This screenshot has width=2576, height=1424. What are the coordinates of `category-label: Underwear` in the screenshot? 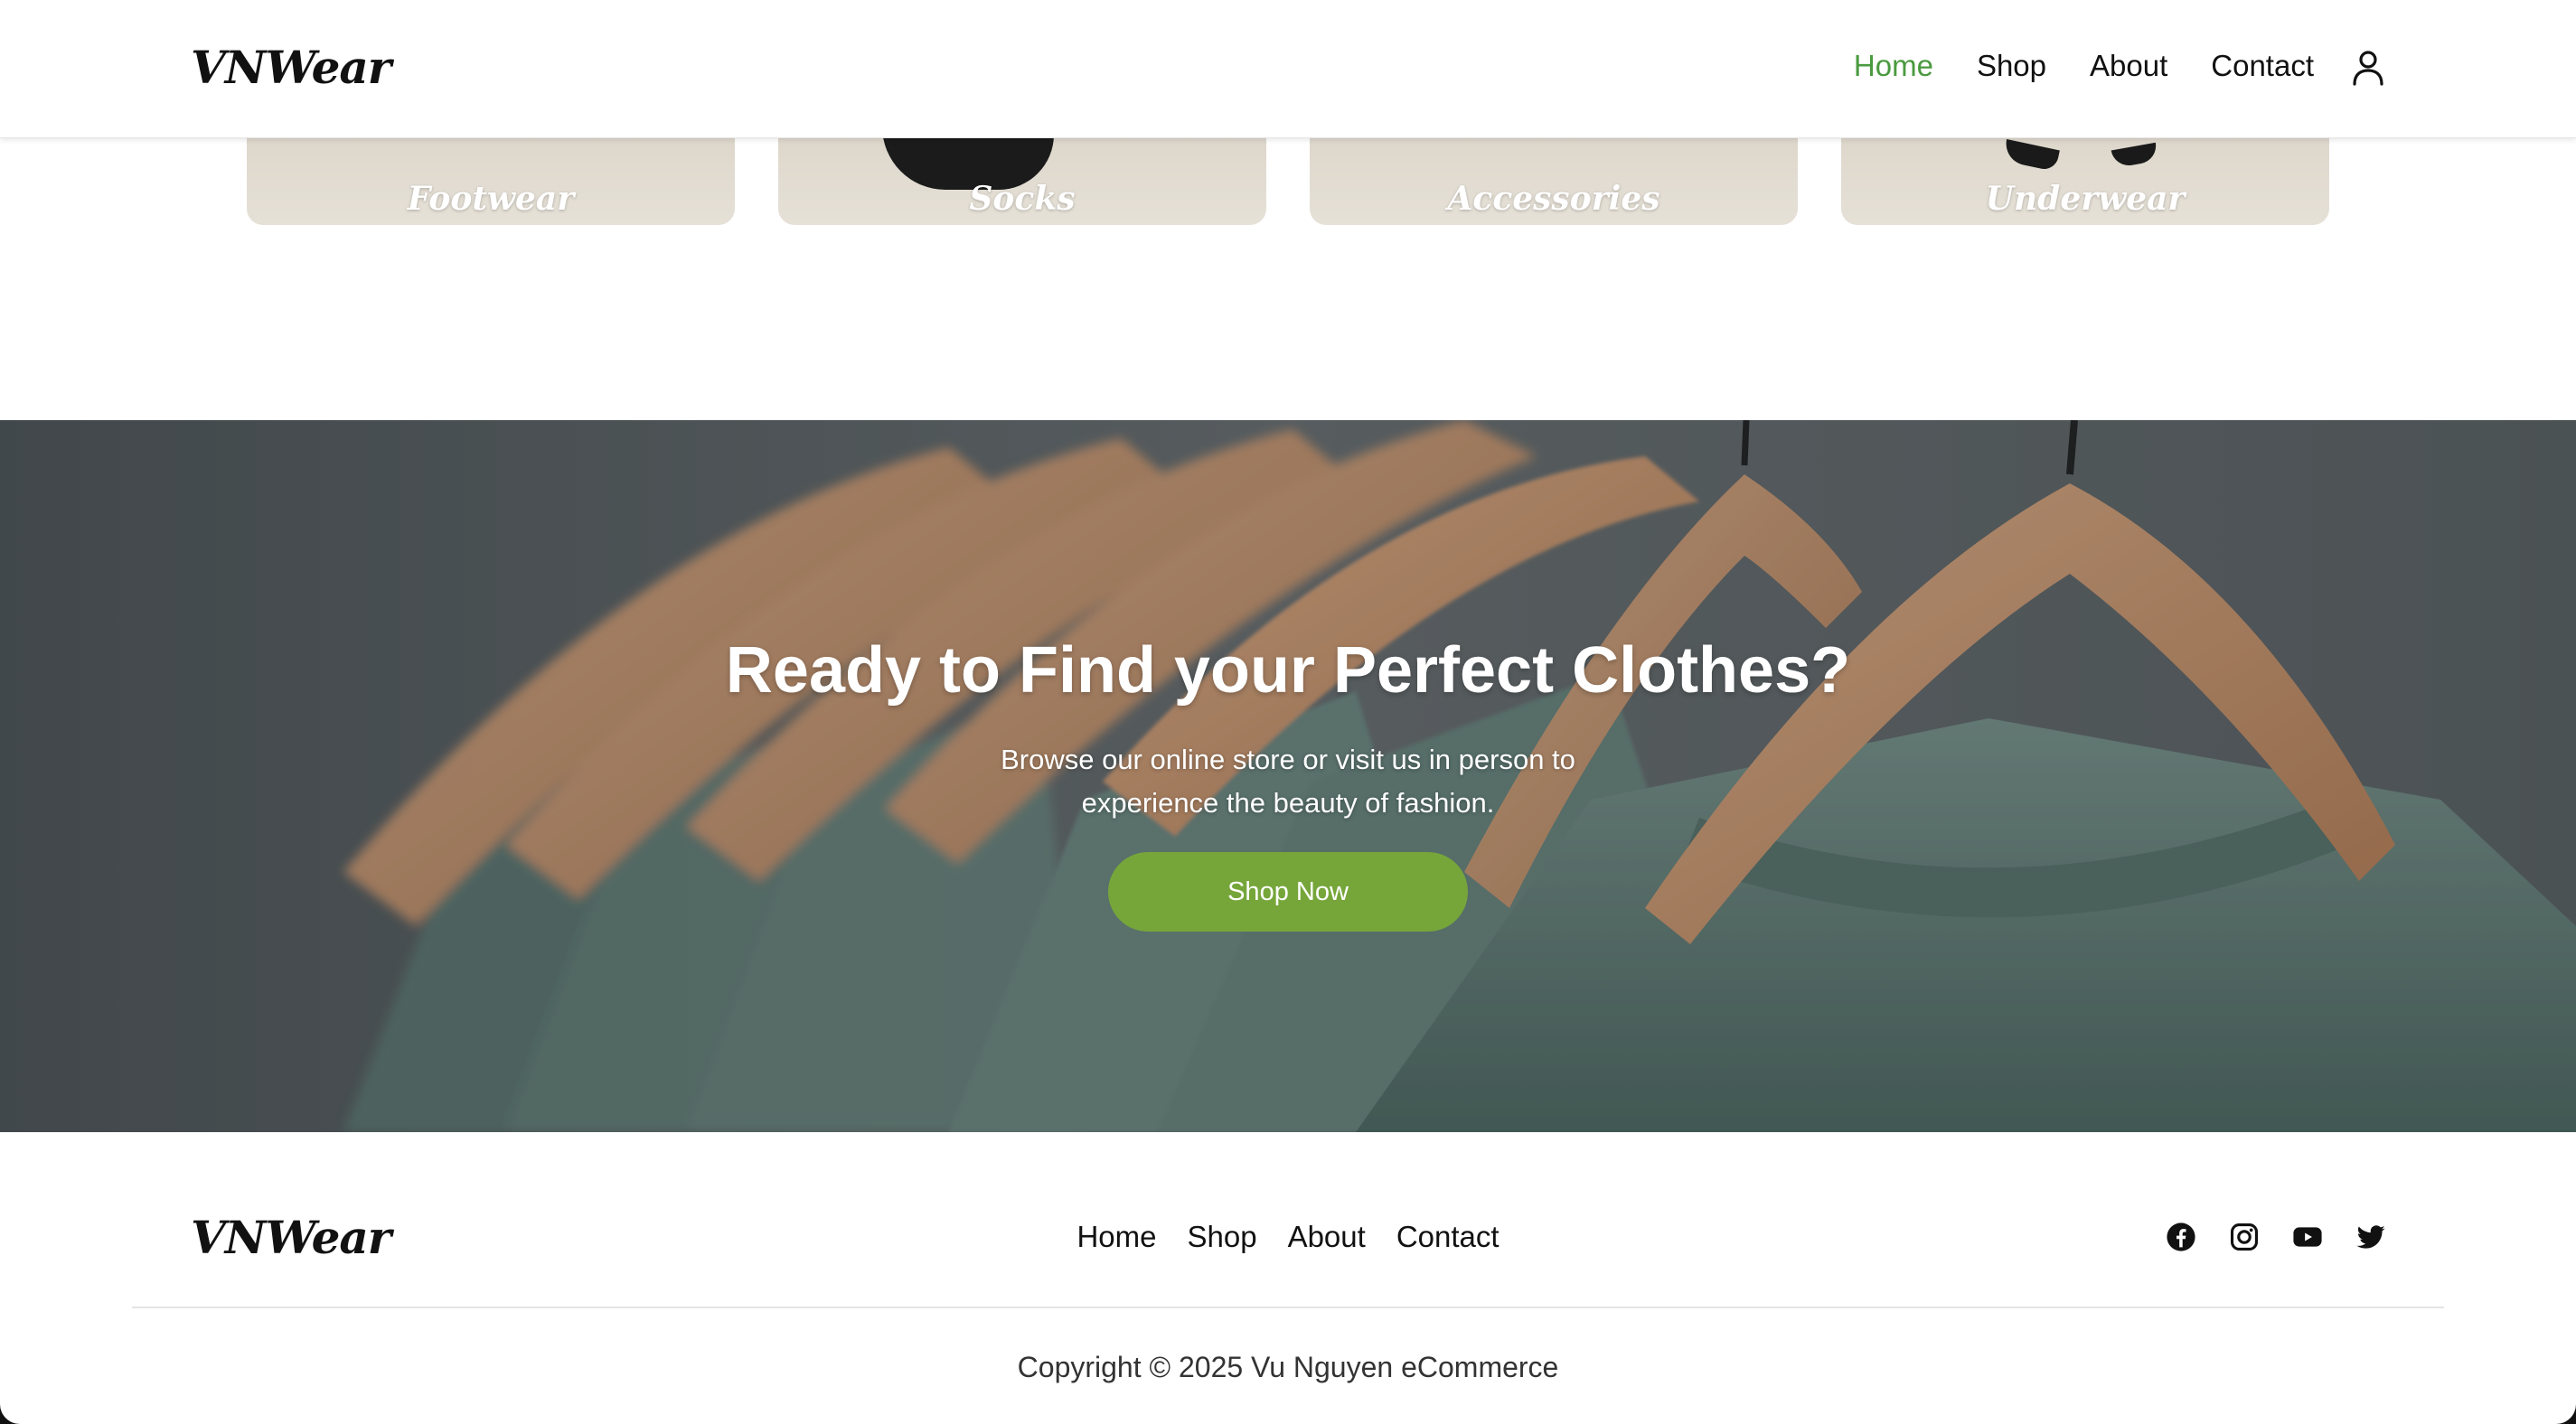 It's located at (2085, 199).